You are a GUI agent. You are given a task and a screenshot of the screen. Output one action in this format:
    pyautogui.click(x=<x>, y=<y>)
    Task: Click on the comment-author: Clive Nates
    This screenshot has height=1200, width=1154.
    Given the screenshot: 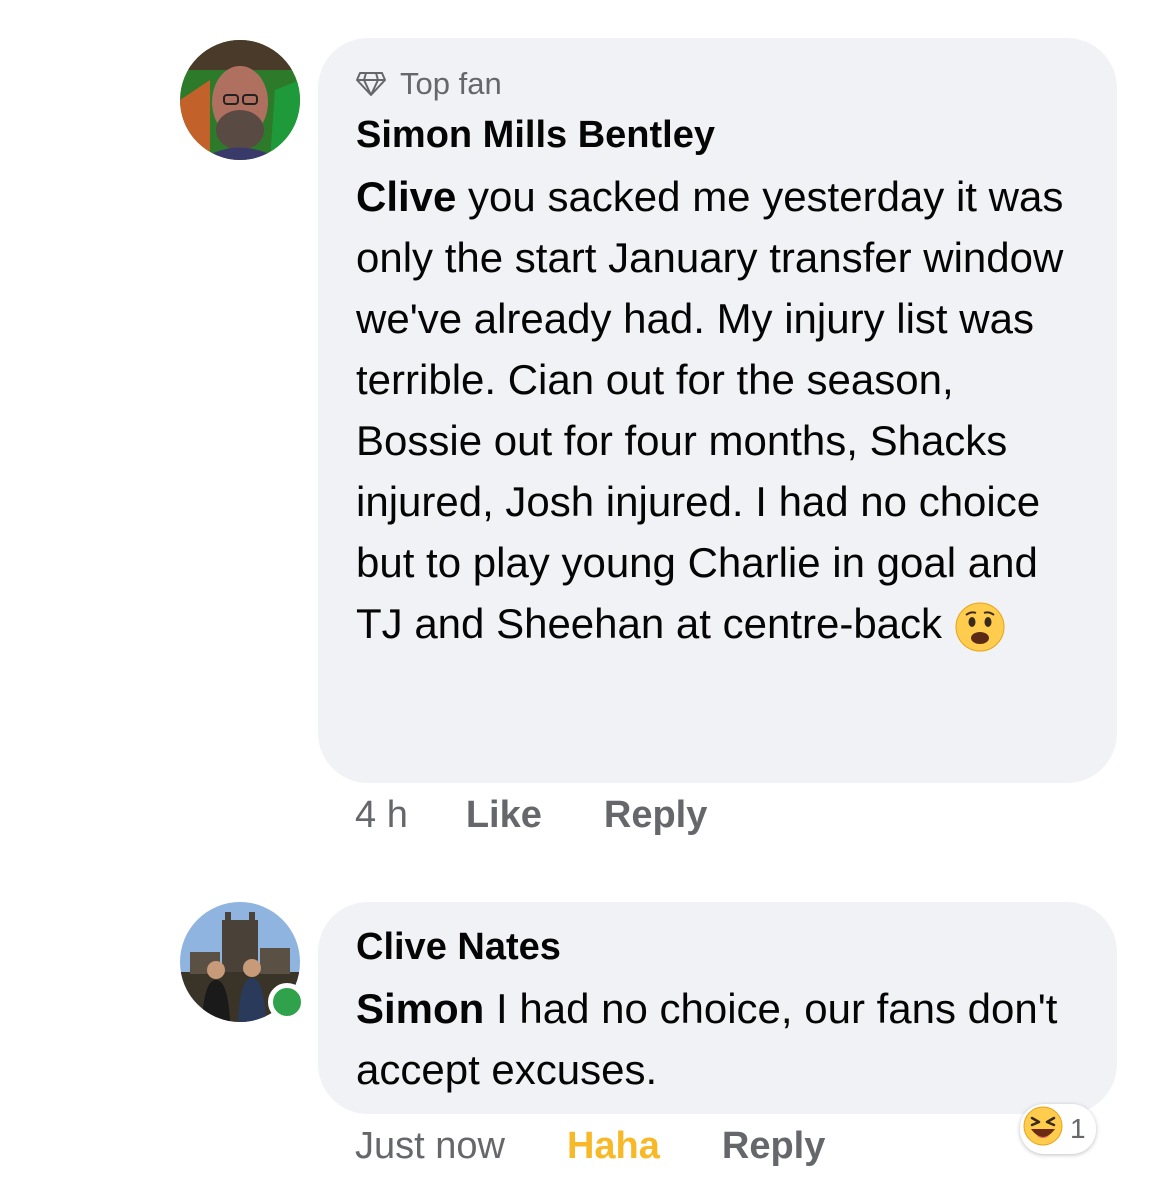 What is the action you would take?
    pyautogui.click(x=721, y=947)
    